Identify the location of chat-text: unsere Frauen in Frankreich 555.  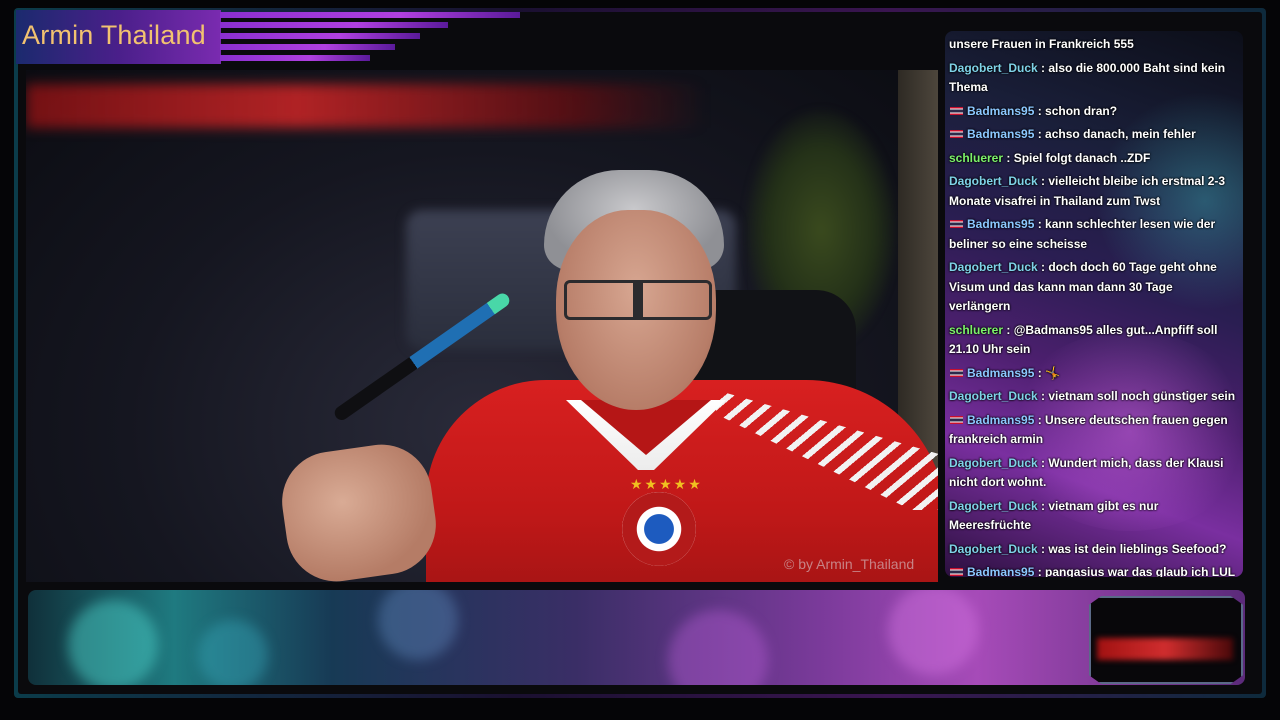
(1041, 44).